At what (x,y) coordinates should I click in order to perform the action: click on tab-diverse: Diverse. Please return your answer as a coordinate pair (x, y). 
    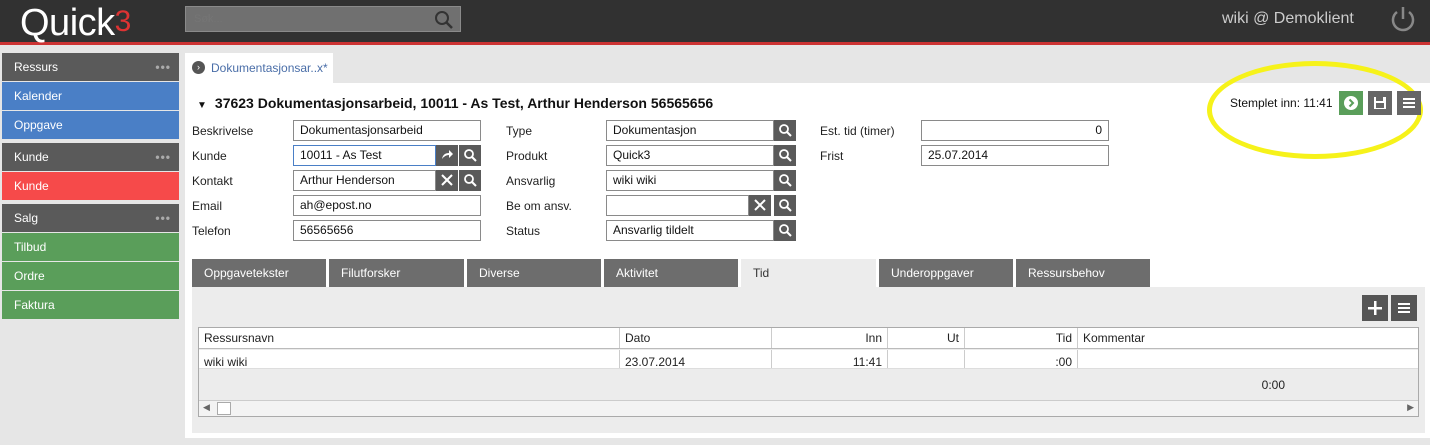
    Looking at the image, I should click on (534, 273).